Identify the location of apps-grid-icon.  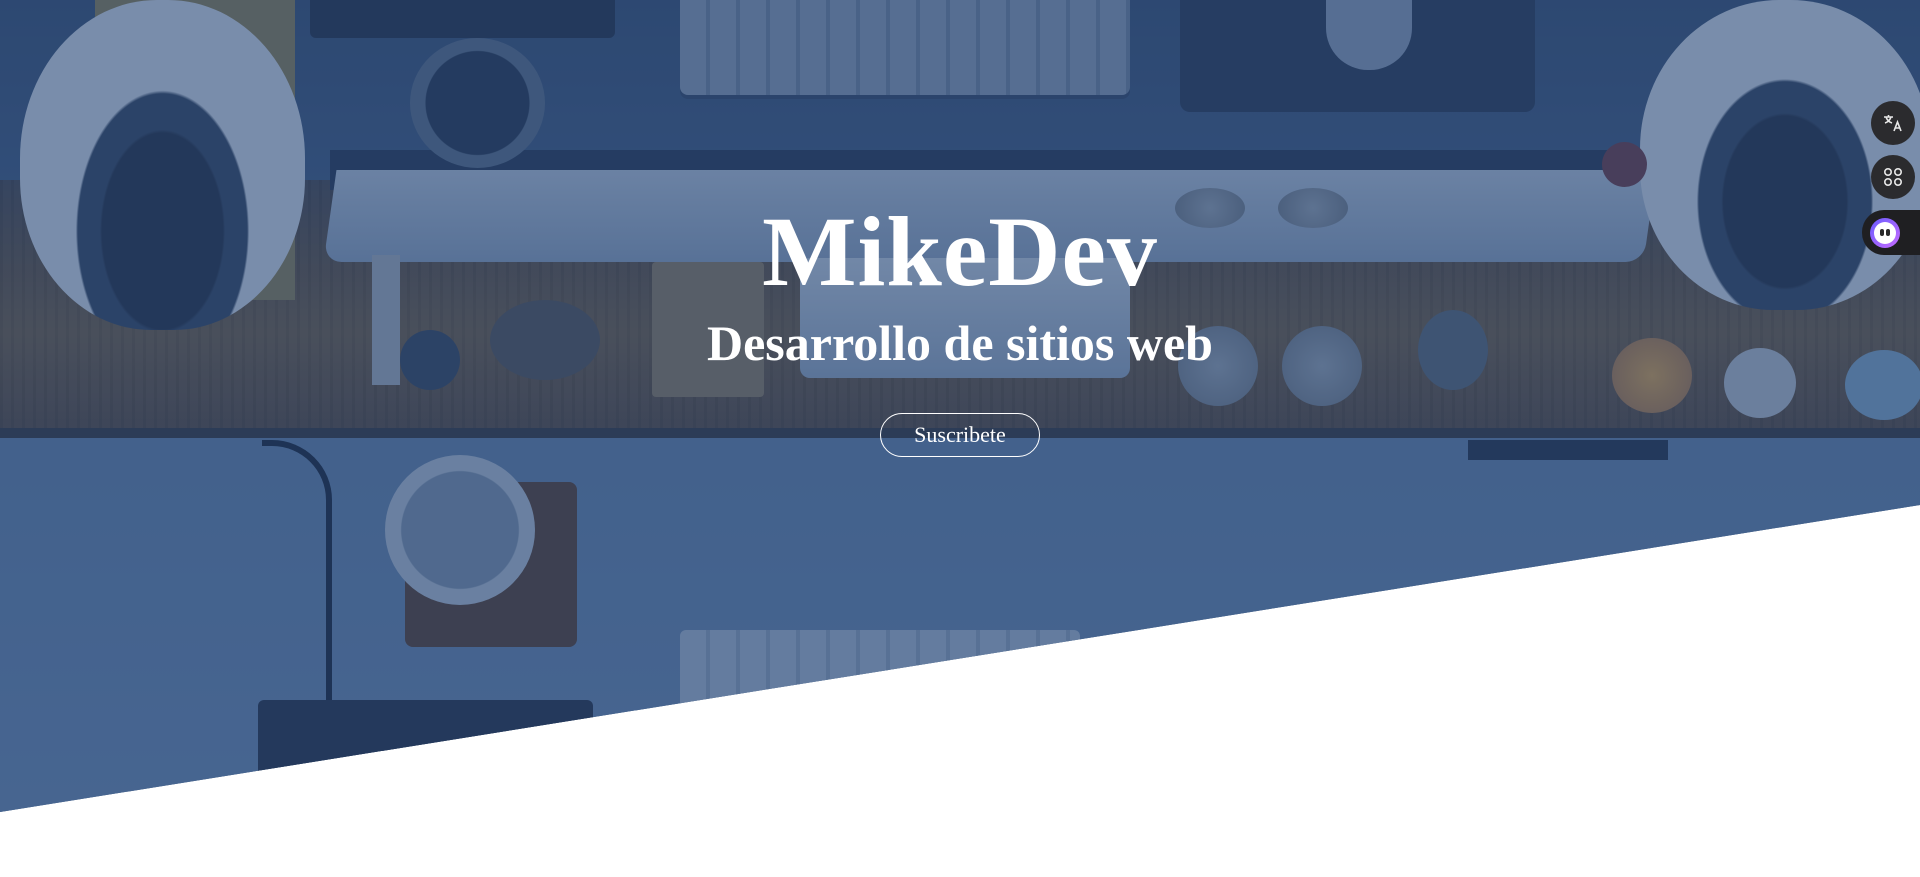
(1893, 177).